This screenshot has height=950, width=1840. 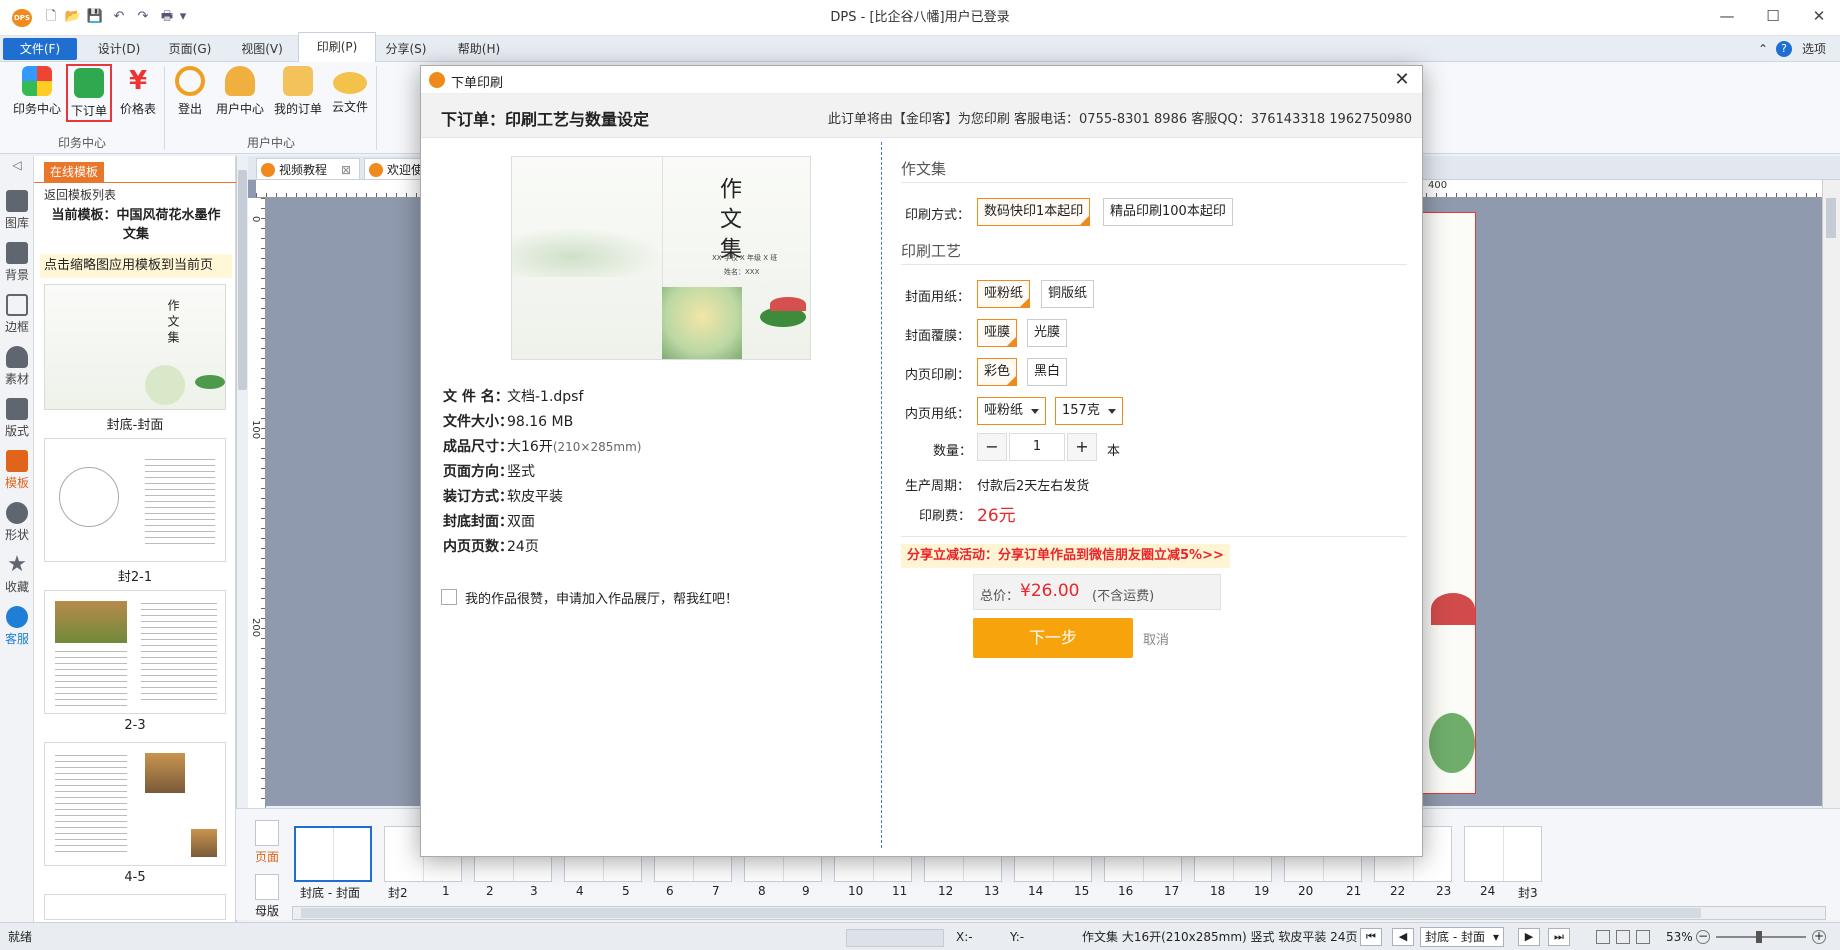 I want to click on cover-paper-coated: 铜版纸, so click(x=1068, y=294).